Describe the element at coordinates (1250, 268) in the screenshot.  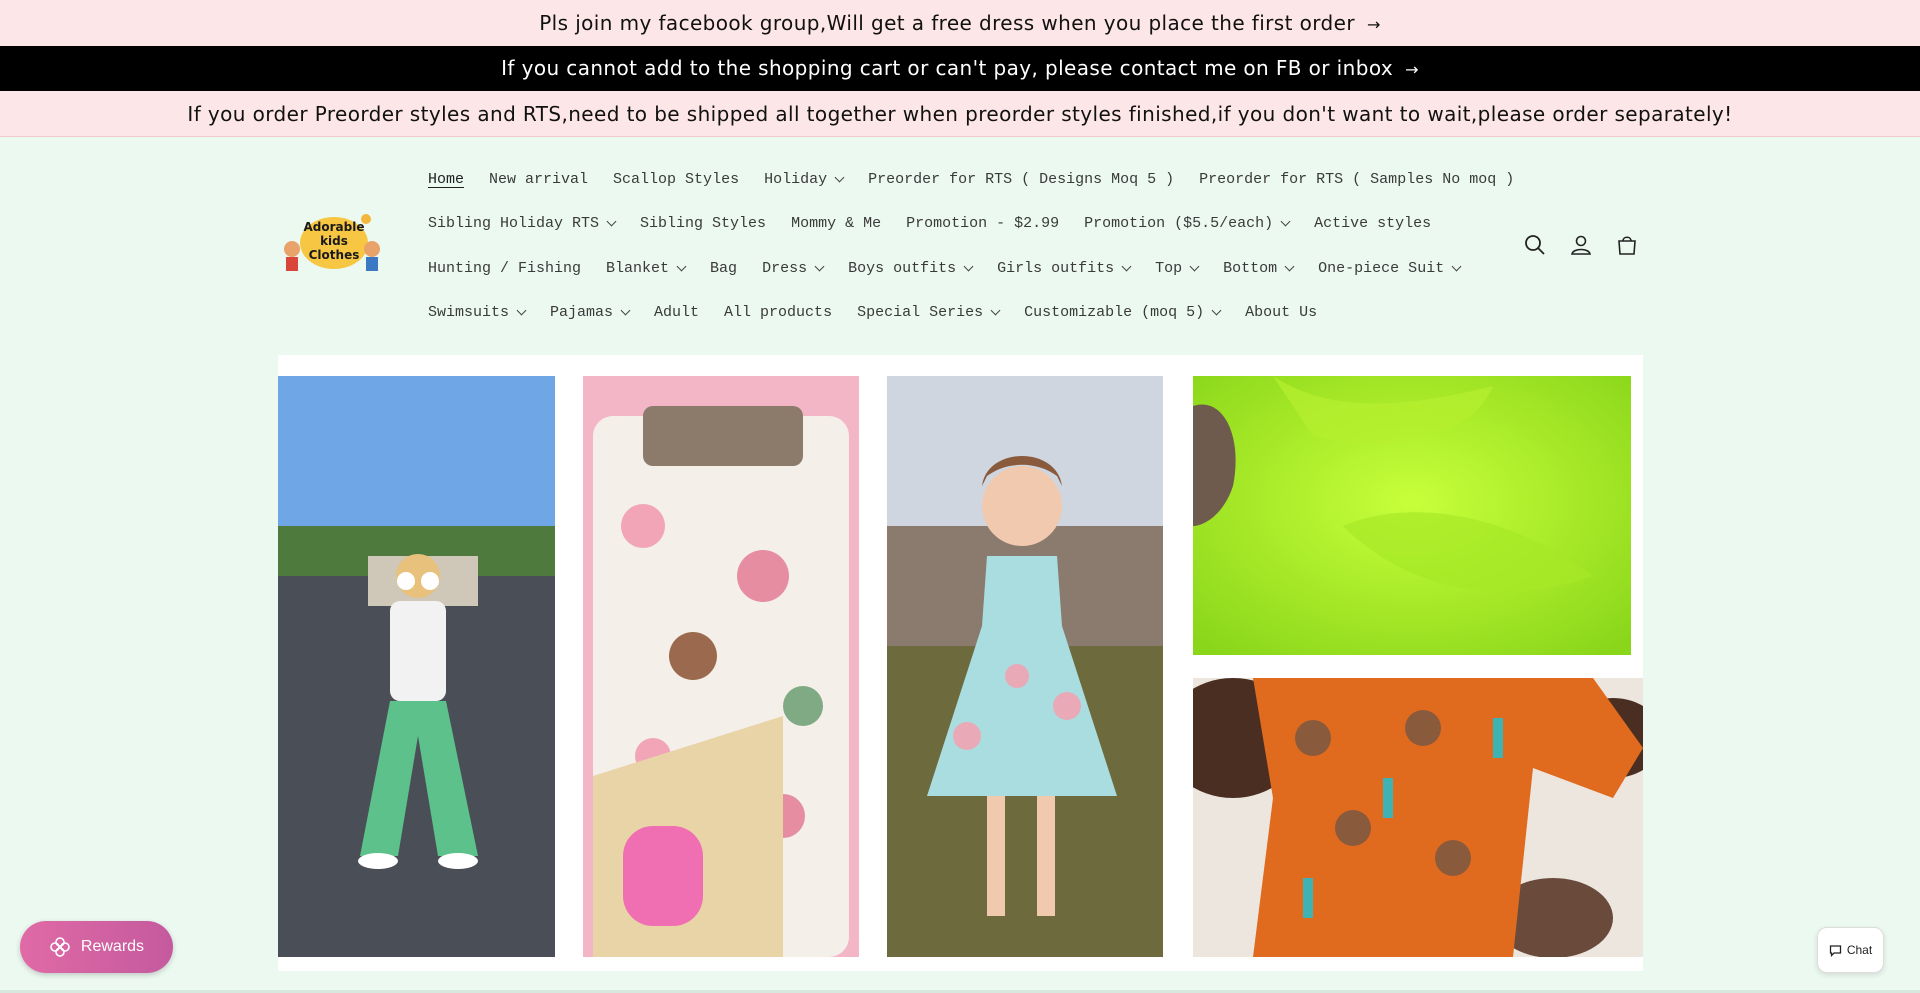
I see `nav-item-label: Bottom` at that location.